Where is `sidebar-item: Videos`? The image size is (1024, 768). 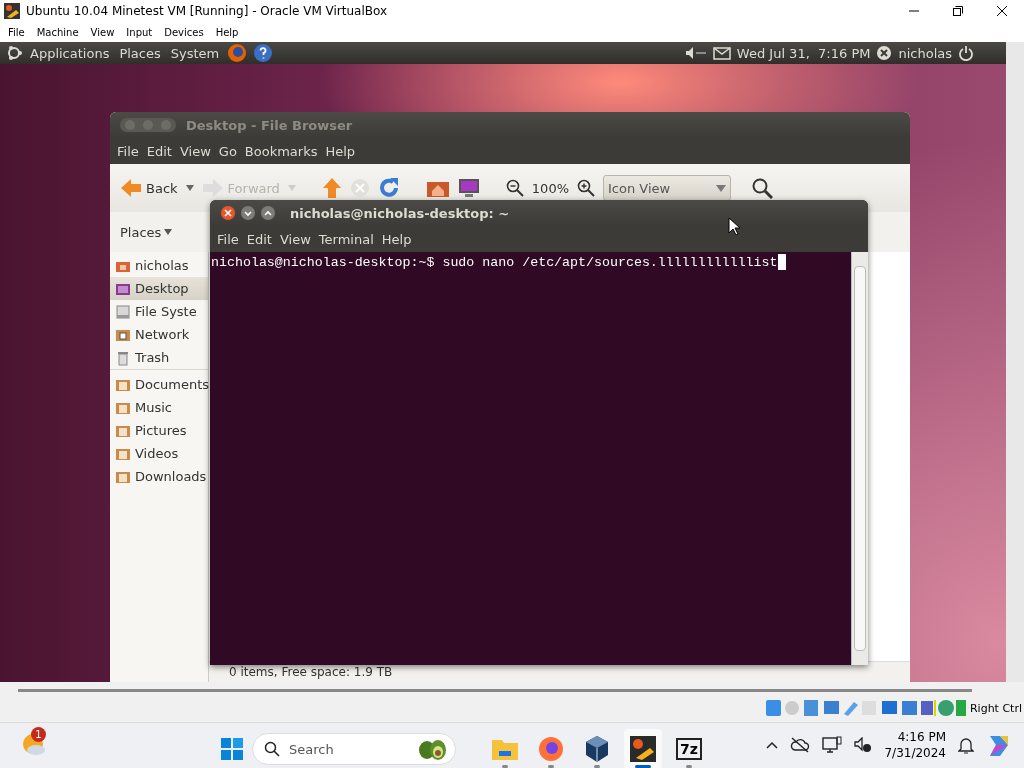 sidebar-item: Videos is located at coordinates (159, 453).